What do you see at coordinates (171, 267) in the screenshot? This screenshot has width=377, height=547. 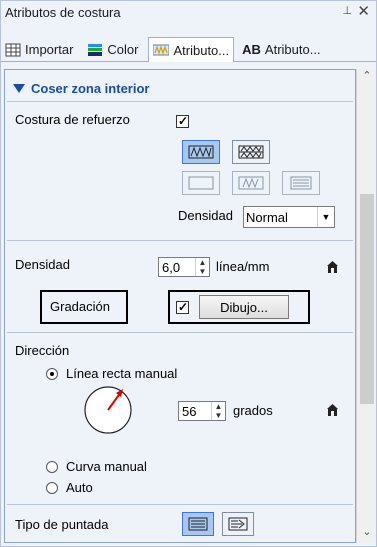 I see `densidad-value: 6,0` at bounding box center [171, 267].